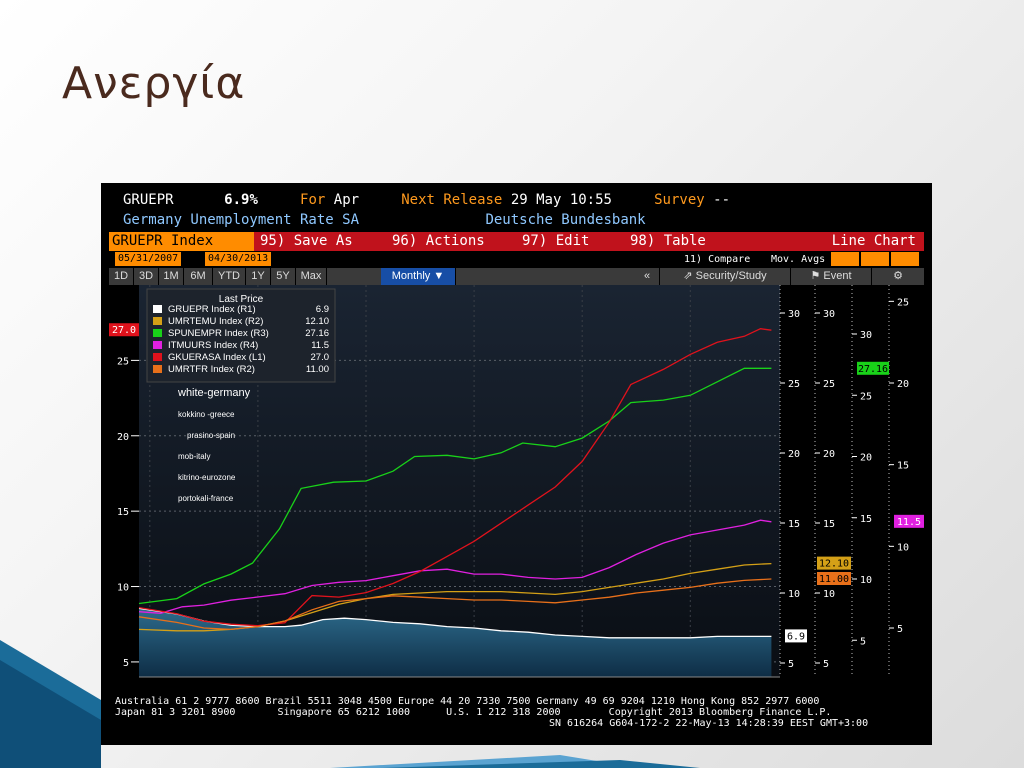 This screenshot has width=1024, height=768. I want to click on tick-label-R4: 10, so click(903, 547).